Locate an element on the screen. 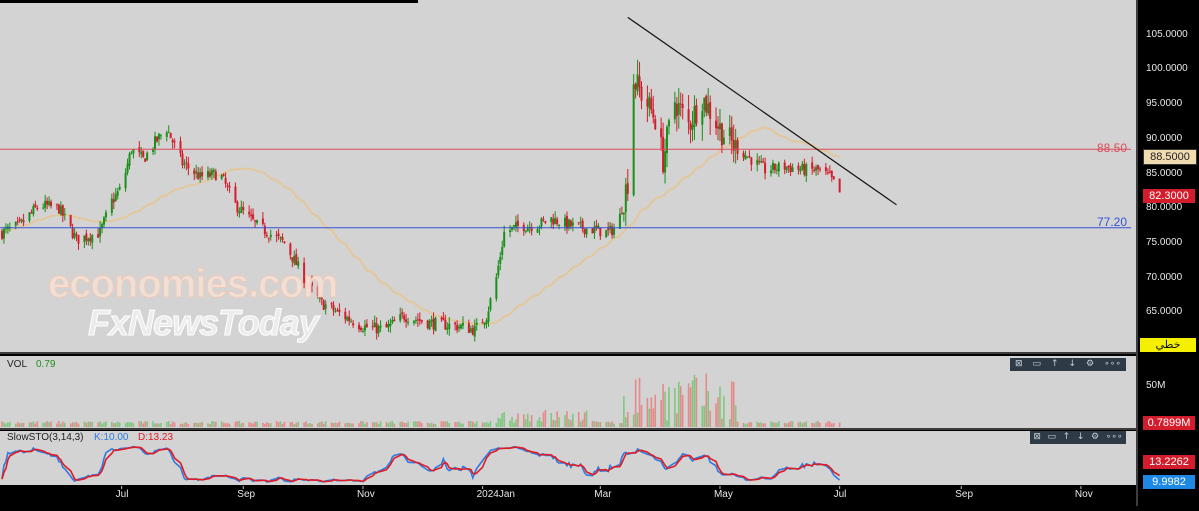 Image resolution: width=1199 pixels, height=511 pixels. stoch-indicator-name: SlowSTO(3,14,3) is located at coordinates (45, 437).